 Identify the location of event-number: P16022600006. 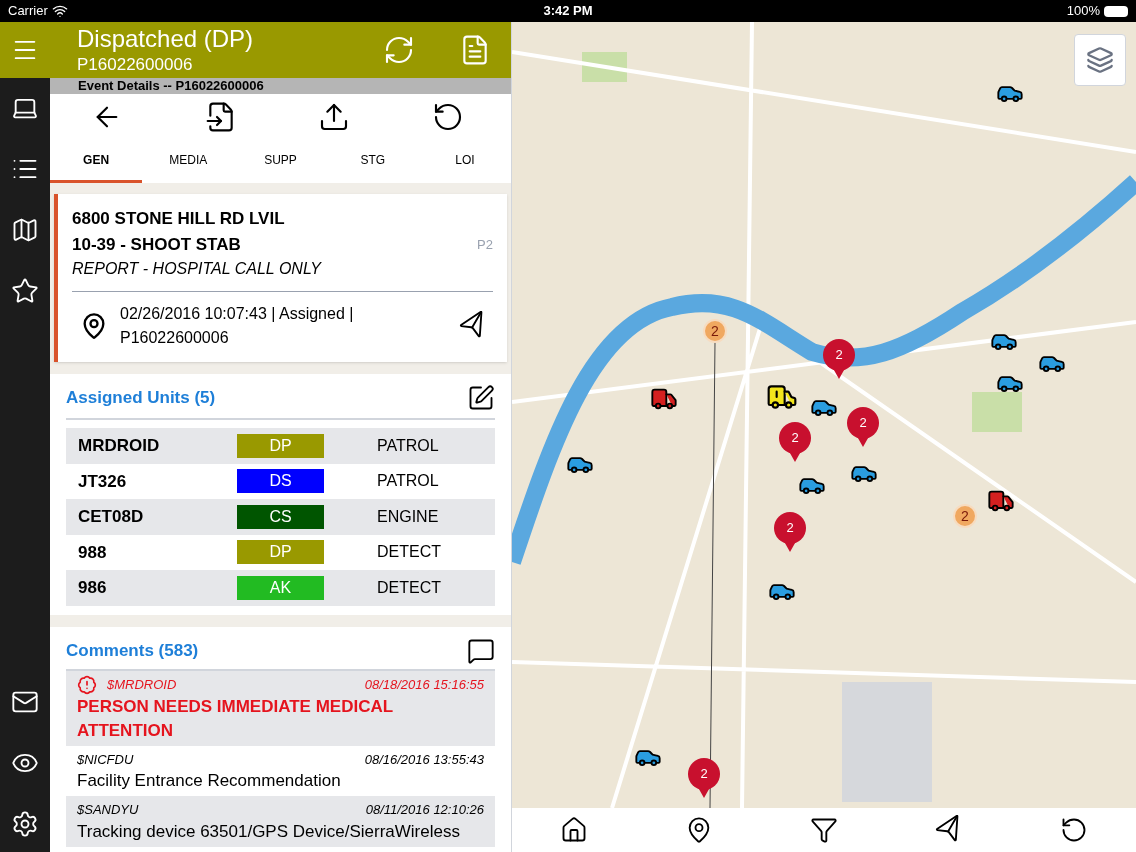
(135, 65).